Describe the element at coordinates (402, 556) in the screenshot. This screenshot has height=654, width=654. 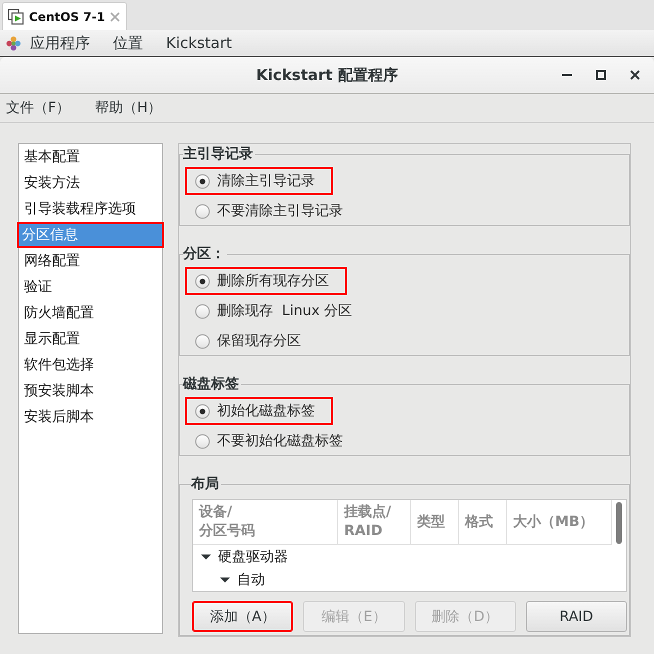
I see `tree-row: 硬盘驱动器` at that location.